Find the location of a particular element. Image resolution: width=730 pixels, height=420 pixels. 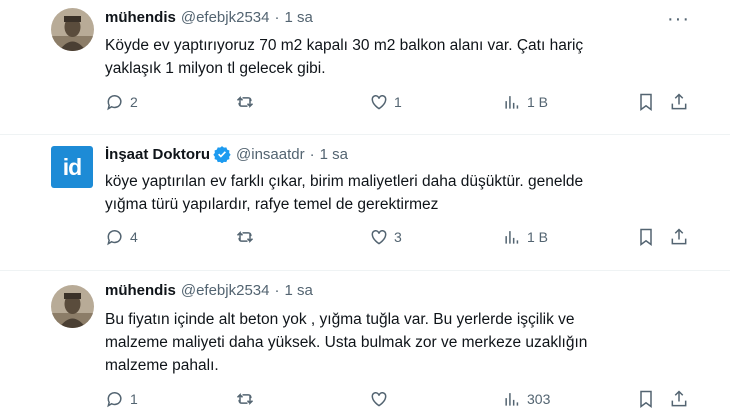

avatar: id is located at coordinates (72, 167).